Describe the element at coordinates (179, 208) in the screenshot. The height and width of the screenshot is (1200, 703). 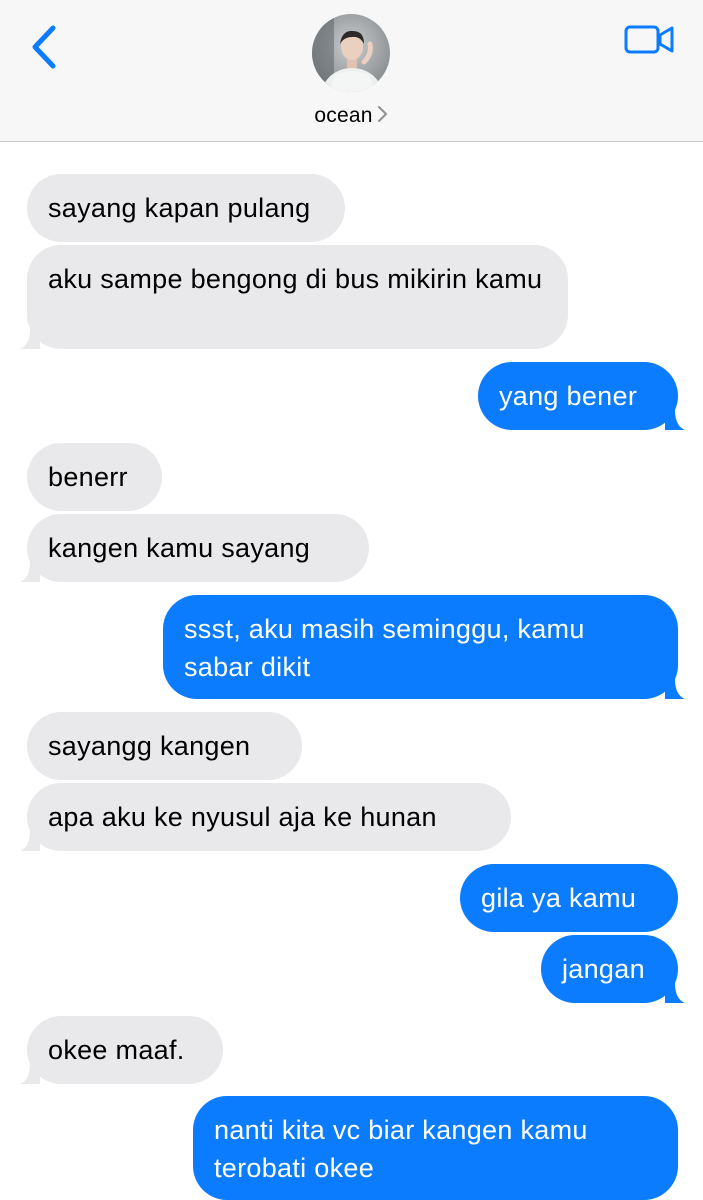
I see `message-text: sayang kapan pulang` at that location.